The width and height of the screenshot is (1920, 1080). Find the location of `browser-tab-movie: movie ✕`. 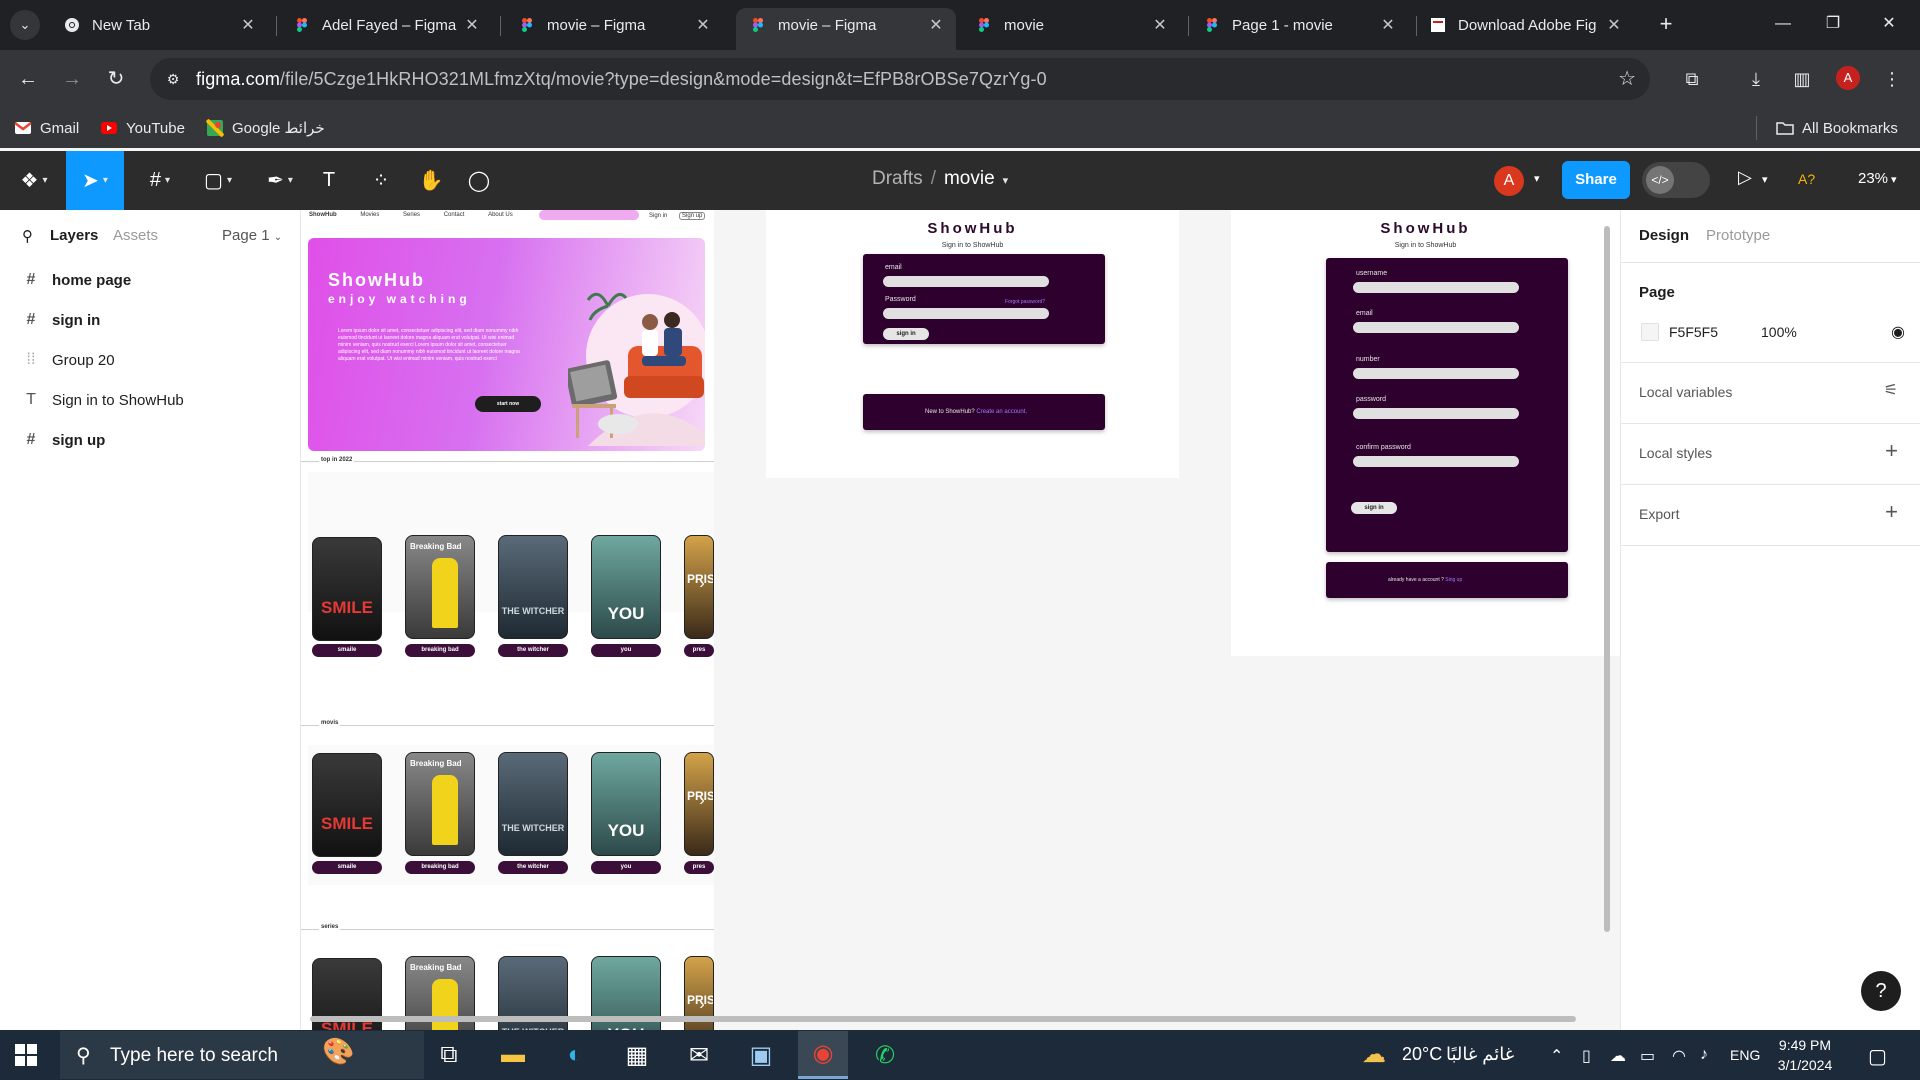

browser-tab-movie: movie ✕ is located at coordinates (1071, 25).